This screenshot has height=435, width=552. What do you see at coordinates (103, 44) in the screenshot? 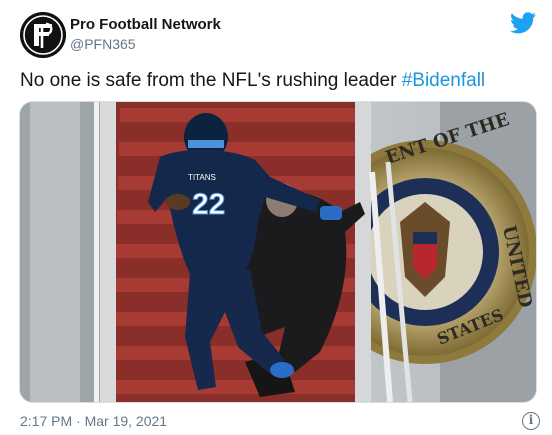
I see `account-handle: @PFN365` at bounding box center [103, 44].